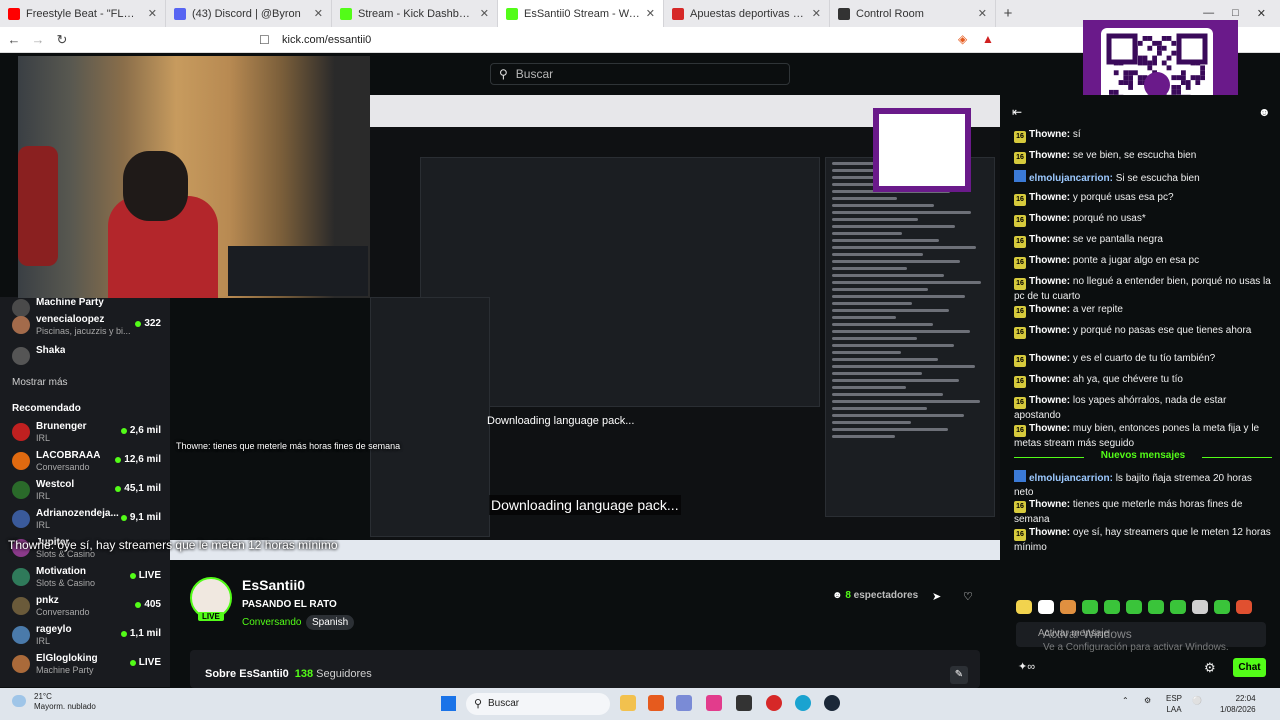 This screenshot has width=1280, height=720. Describe the element at coordinates (1238, 704) in the screenshot. I see `taskbar-clock: 22:04 1/08/2026` at that location.